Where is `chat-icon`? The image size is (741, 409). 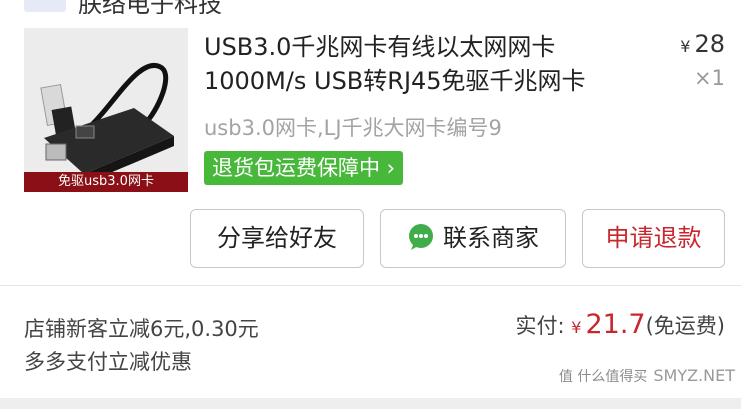 chat-icon is located at coordinates (421, 237).